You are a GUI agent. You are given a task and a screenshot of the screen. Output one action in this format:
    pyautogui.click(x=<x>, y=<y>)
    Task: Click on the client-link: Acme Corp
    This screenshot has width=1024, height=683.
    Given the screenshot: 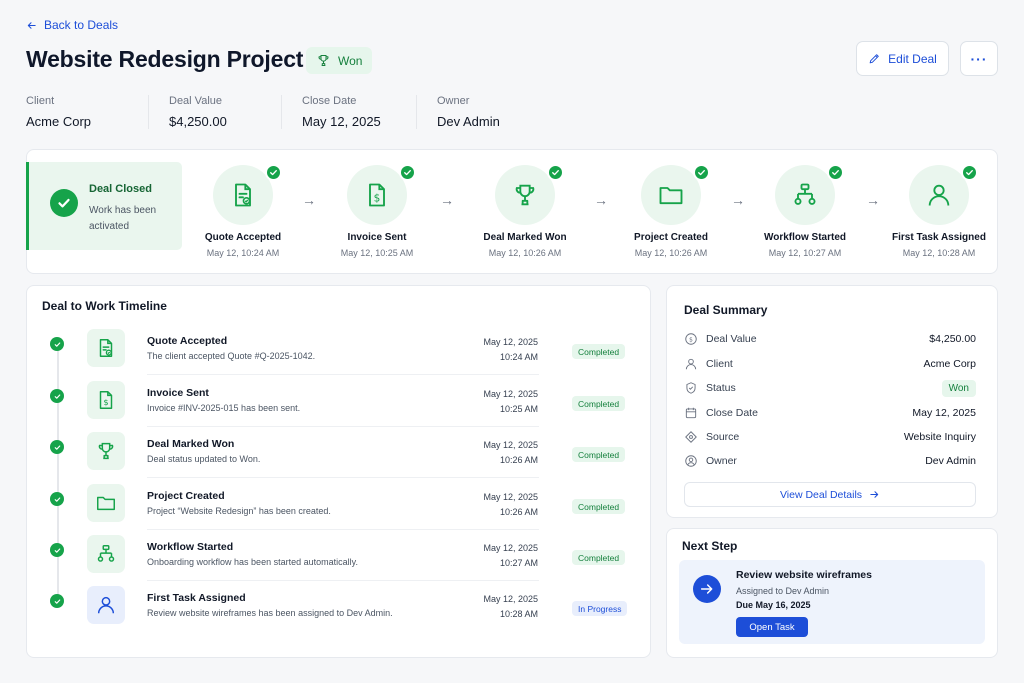 What is the action you would take?
    pyautogui.click(x=949, y=364)
    